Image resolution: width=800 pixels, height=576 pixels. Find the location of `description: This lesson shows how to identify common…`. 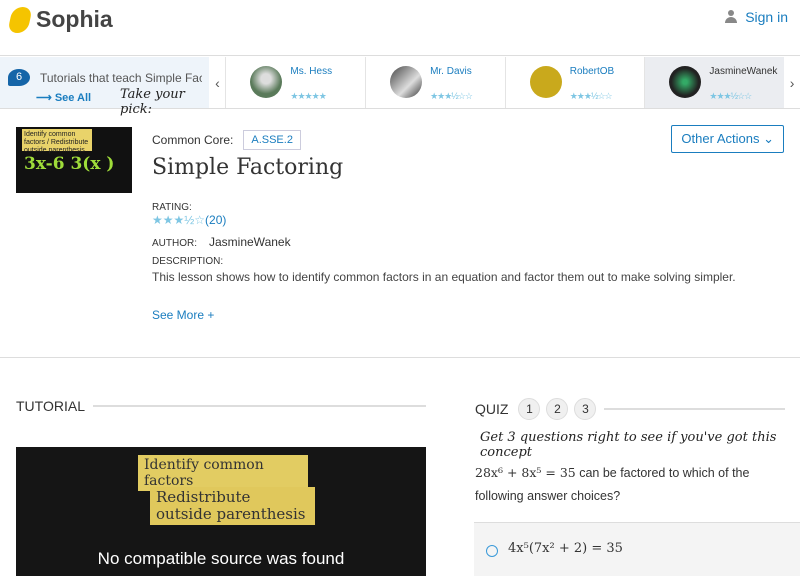

description: This lesson shows how to identify common… is located at coordinates (444, 277).